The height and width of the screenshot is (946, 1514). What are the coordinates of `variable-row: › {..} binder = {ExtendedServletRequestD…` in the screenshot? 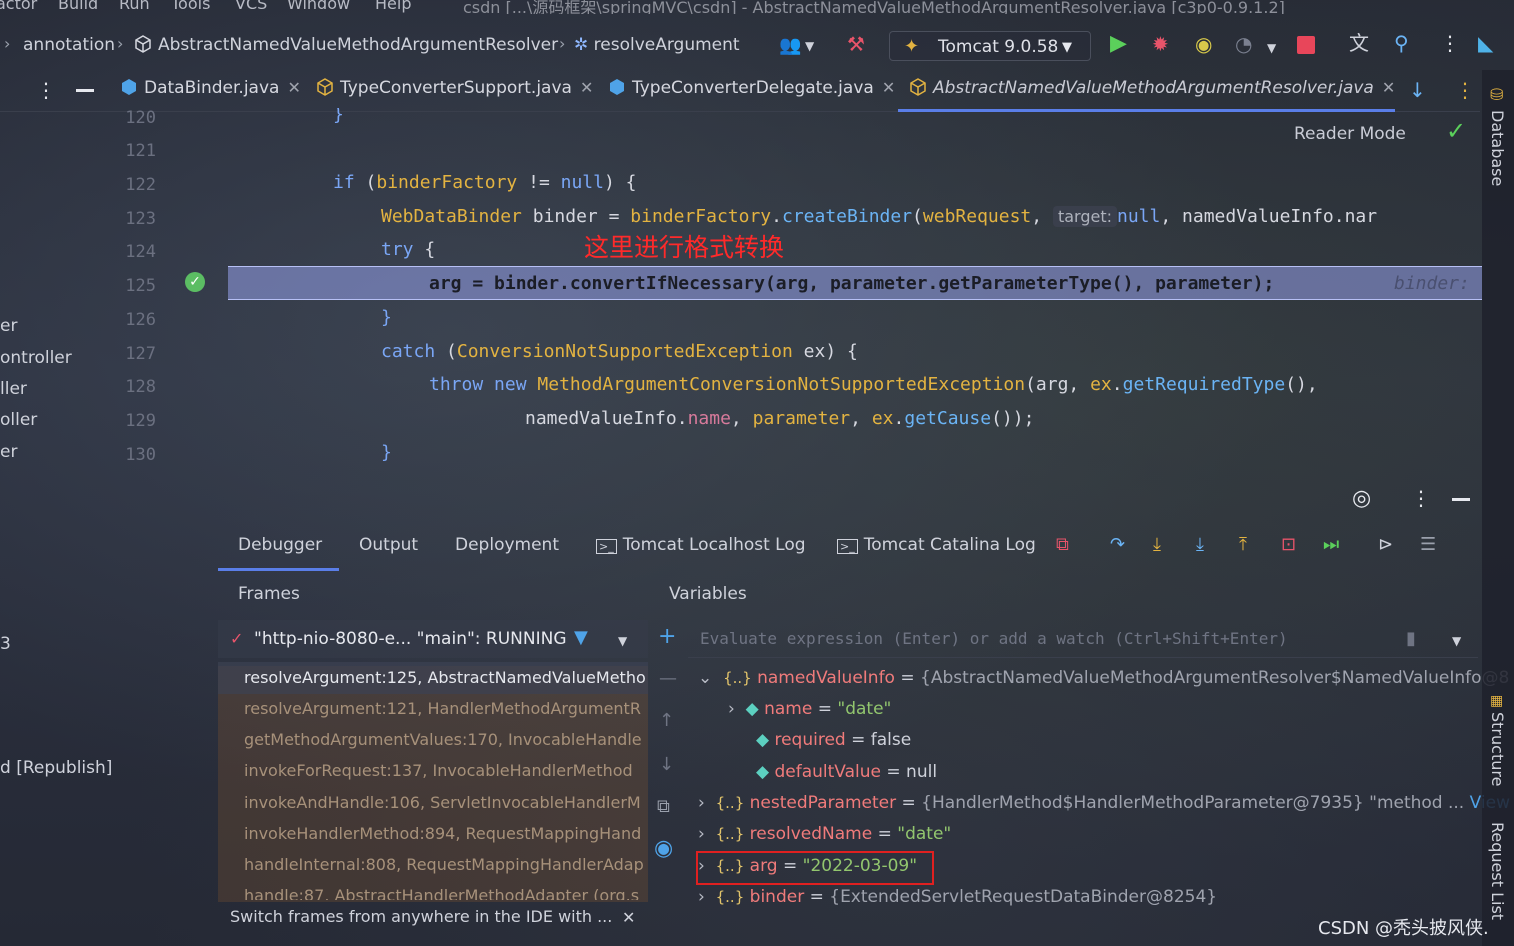 It's located at (957, 897).